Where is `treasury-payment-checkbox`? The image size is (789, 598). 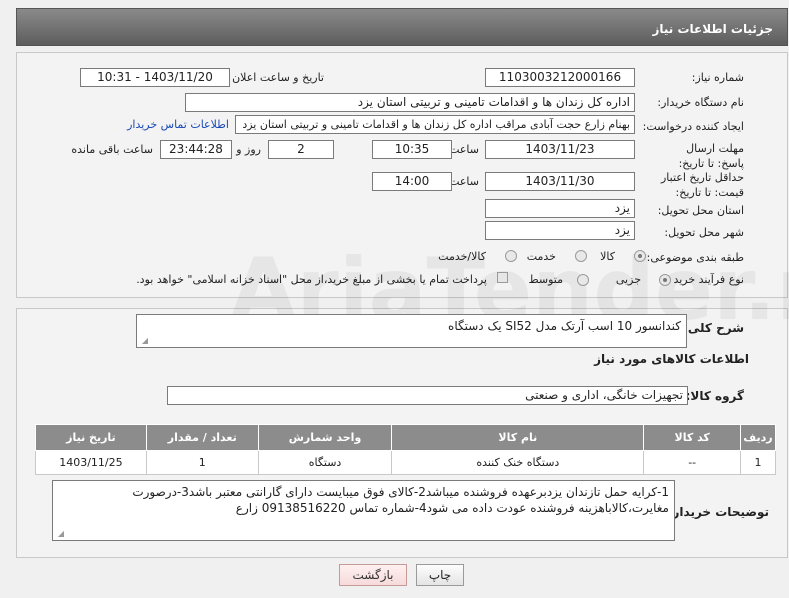 treasury-payment-checkbox is located at coordinates (502, 277).